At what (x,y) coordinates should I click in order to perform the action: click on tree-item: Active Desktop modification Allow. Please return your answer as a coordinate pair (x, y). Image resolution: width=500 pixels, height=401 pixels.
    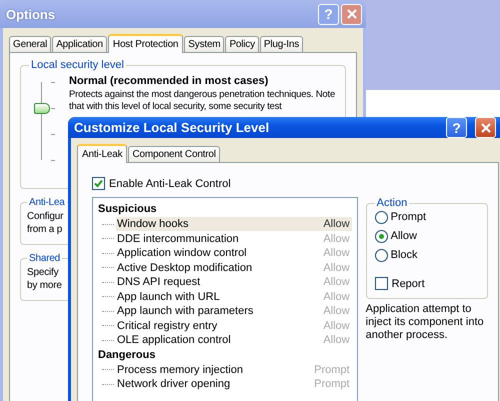
    Looking at the image, I should click on (234, 267).